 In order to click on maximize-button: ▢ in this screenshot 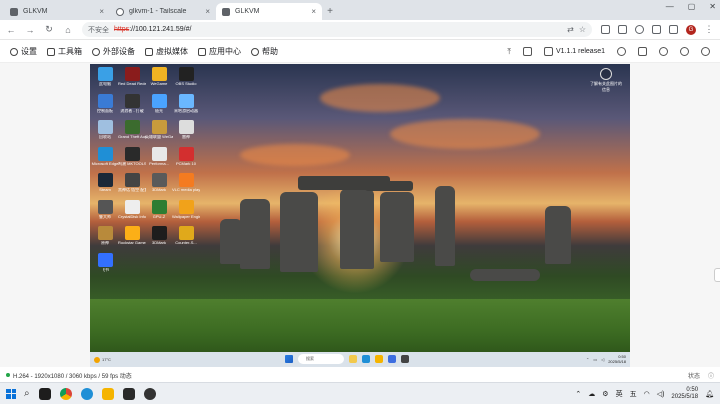, I will do `click(692, 6)`.